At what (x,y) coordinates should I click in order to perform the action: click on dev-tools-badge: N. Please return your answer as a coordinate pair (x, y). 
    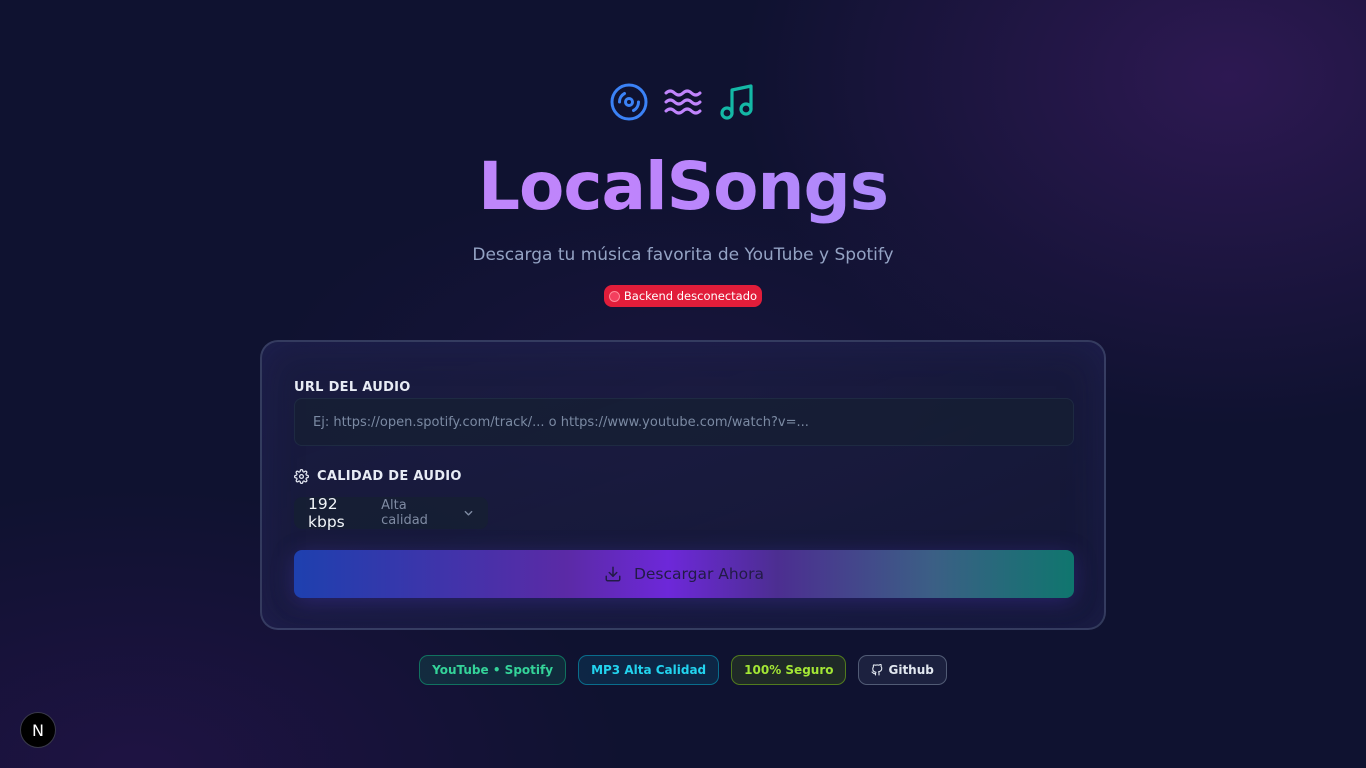
    Looking at the image, I should click on (38, 730).